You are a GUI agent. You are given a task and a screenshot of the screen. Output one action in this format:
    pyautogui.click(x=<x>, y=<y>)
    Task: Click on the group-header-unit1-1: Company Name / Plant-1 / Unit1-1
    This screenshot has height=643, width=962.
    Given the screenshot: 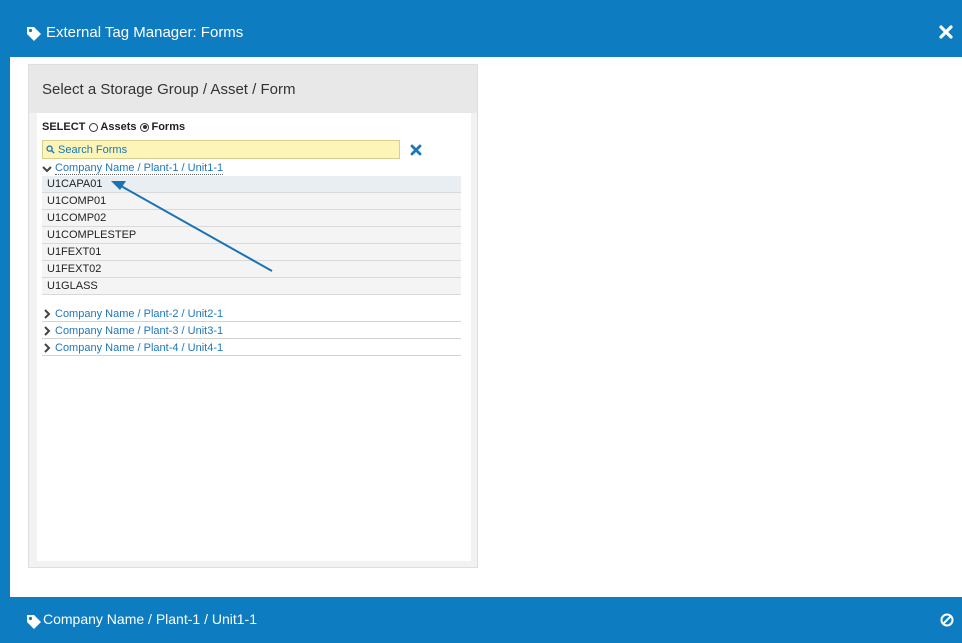 What is the action you would take?
    pyautogui.click(x=251, y=168)
    